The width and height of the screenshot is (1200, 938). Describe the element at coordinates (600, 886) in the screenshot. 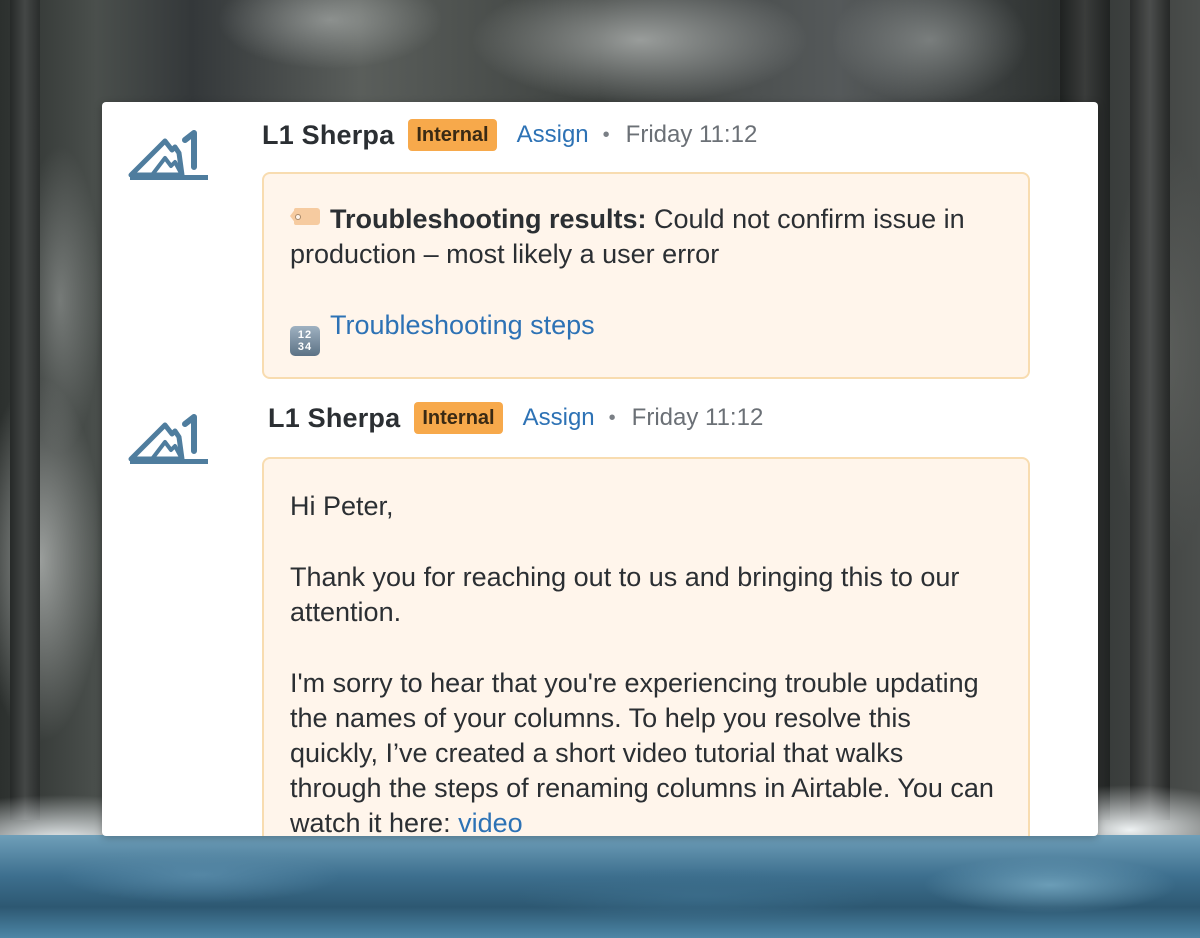

I see `icy-river` at that location.